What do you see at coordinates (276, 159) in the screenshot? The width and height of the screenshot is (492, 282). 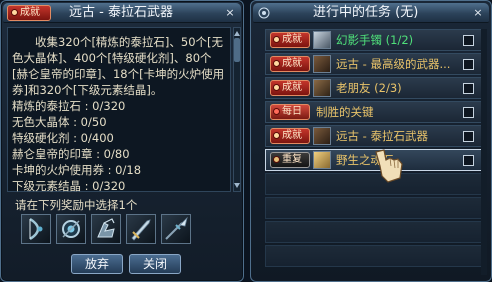 I see `repeat-badge-icon` at bounding box center [276, 159].